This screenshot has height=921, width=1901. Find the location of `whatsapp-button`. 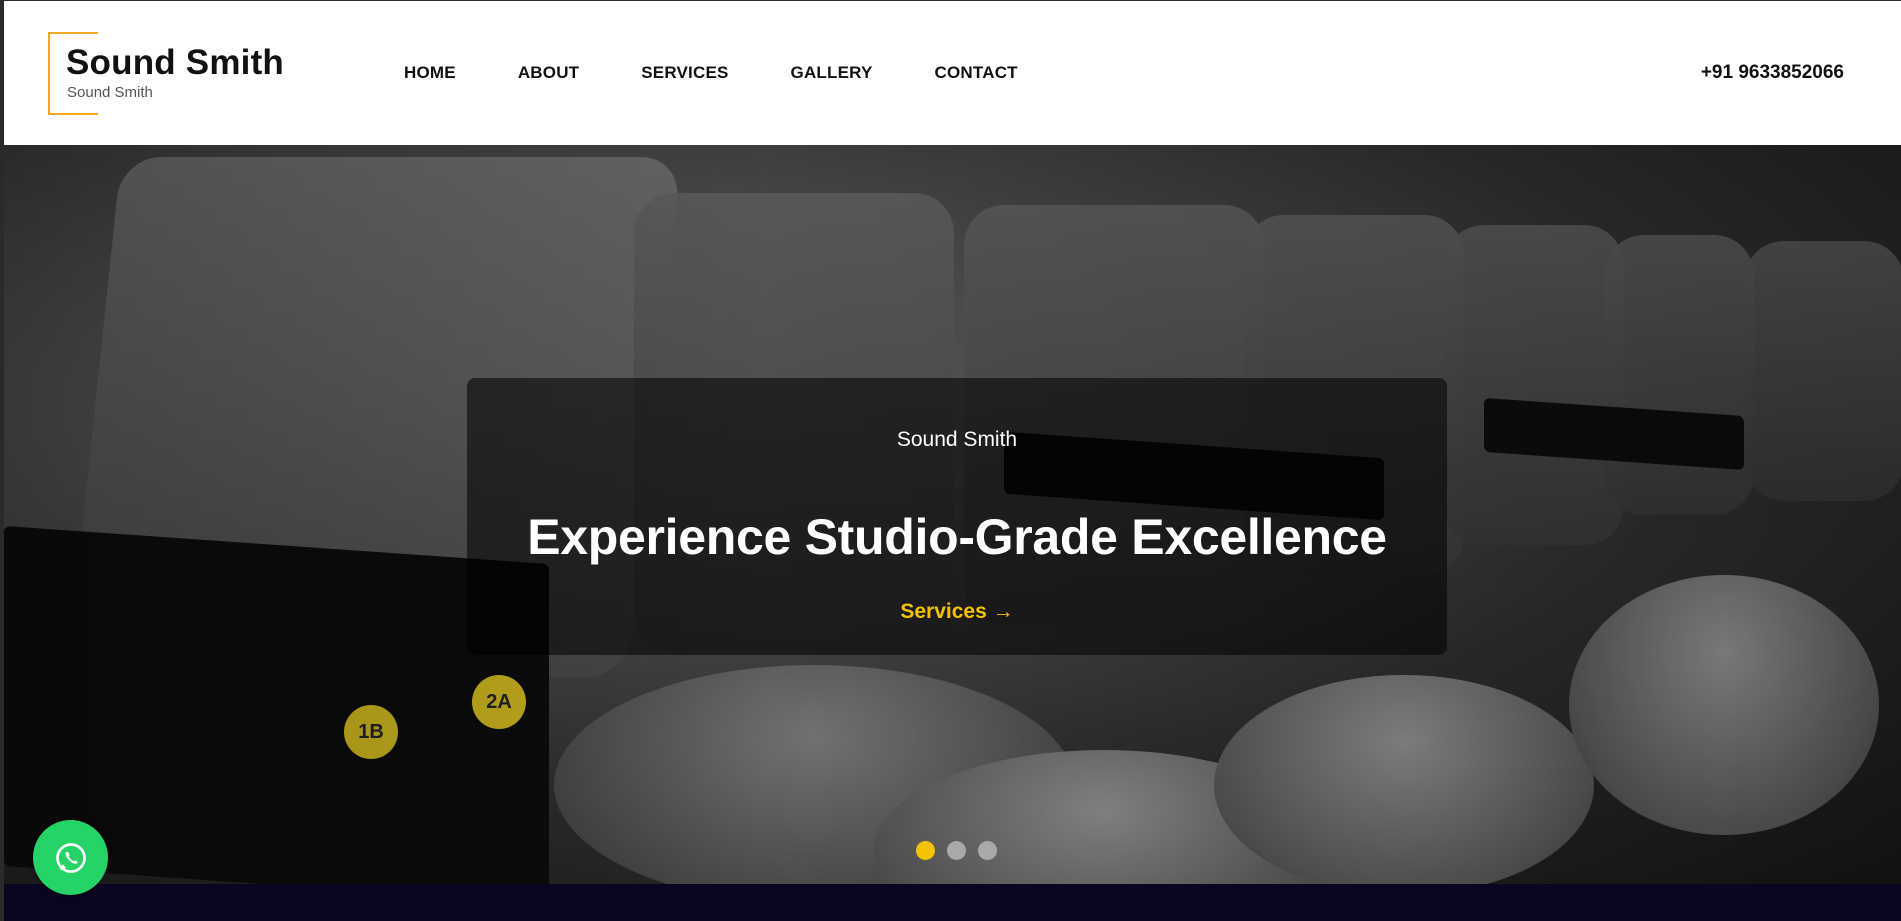

whatsapp-button is located at coordinates (70, 857).